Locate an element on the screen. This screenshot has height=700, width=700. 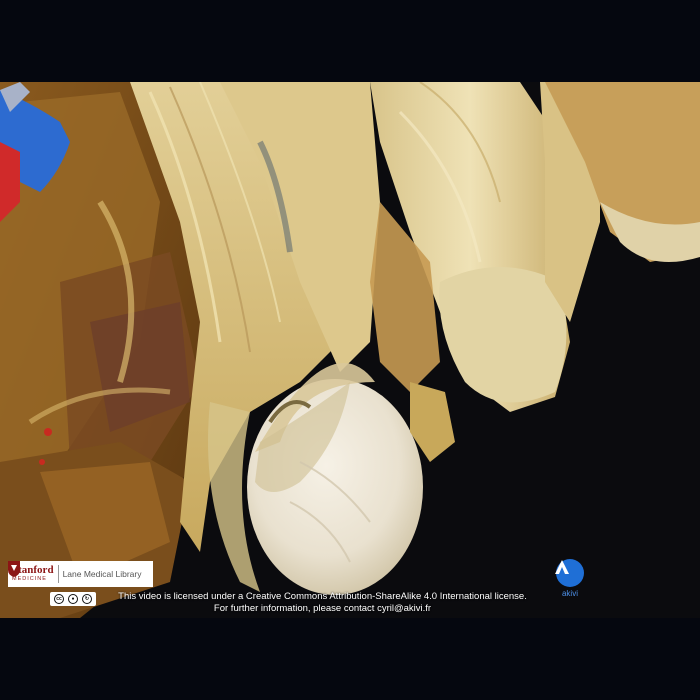
shield-icon is located at coordinates (14, 569).